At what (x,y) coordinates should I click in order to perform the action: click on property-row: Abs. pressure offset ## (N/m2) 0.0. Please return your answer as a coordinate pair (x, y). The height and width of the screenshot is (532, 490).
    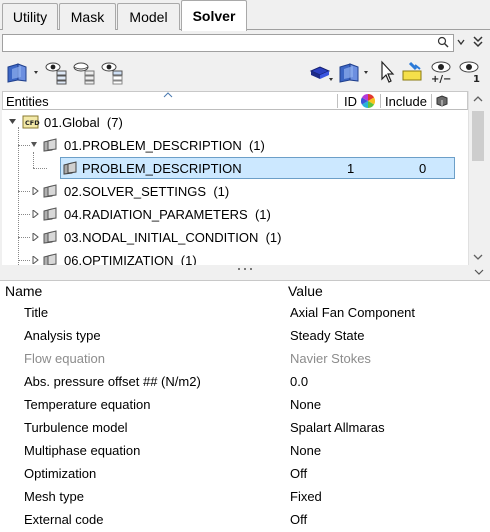
    Looking at the image, I should click on (245, 382).